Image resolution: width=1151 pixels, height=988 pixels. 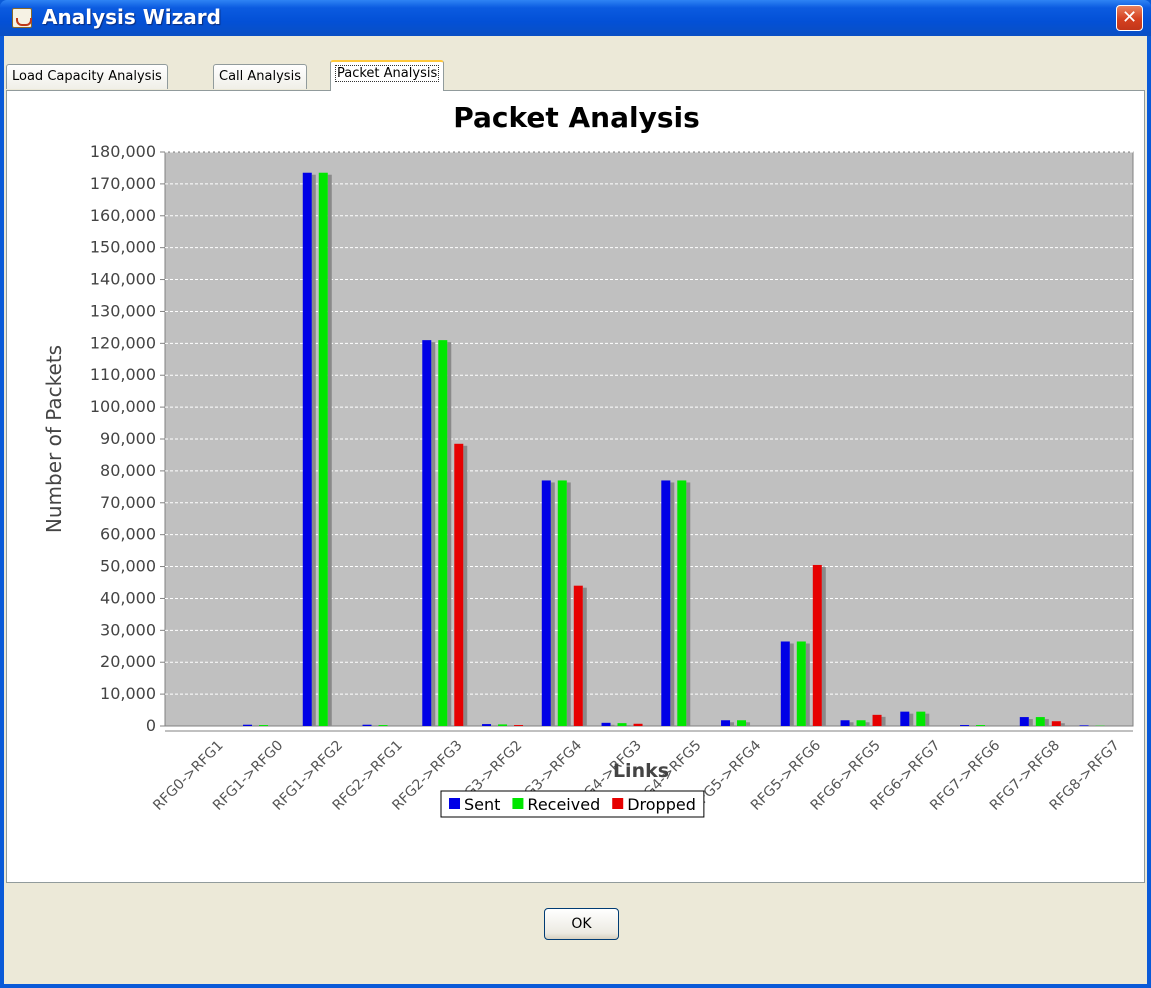 I want to click on legend-label-received: Received, so click(x=563, y=804).